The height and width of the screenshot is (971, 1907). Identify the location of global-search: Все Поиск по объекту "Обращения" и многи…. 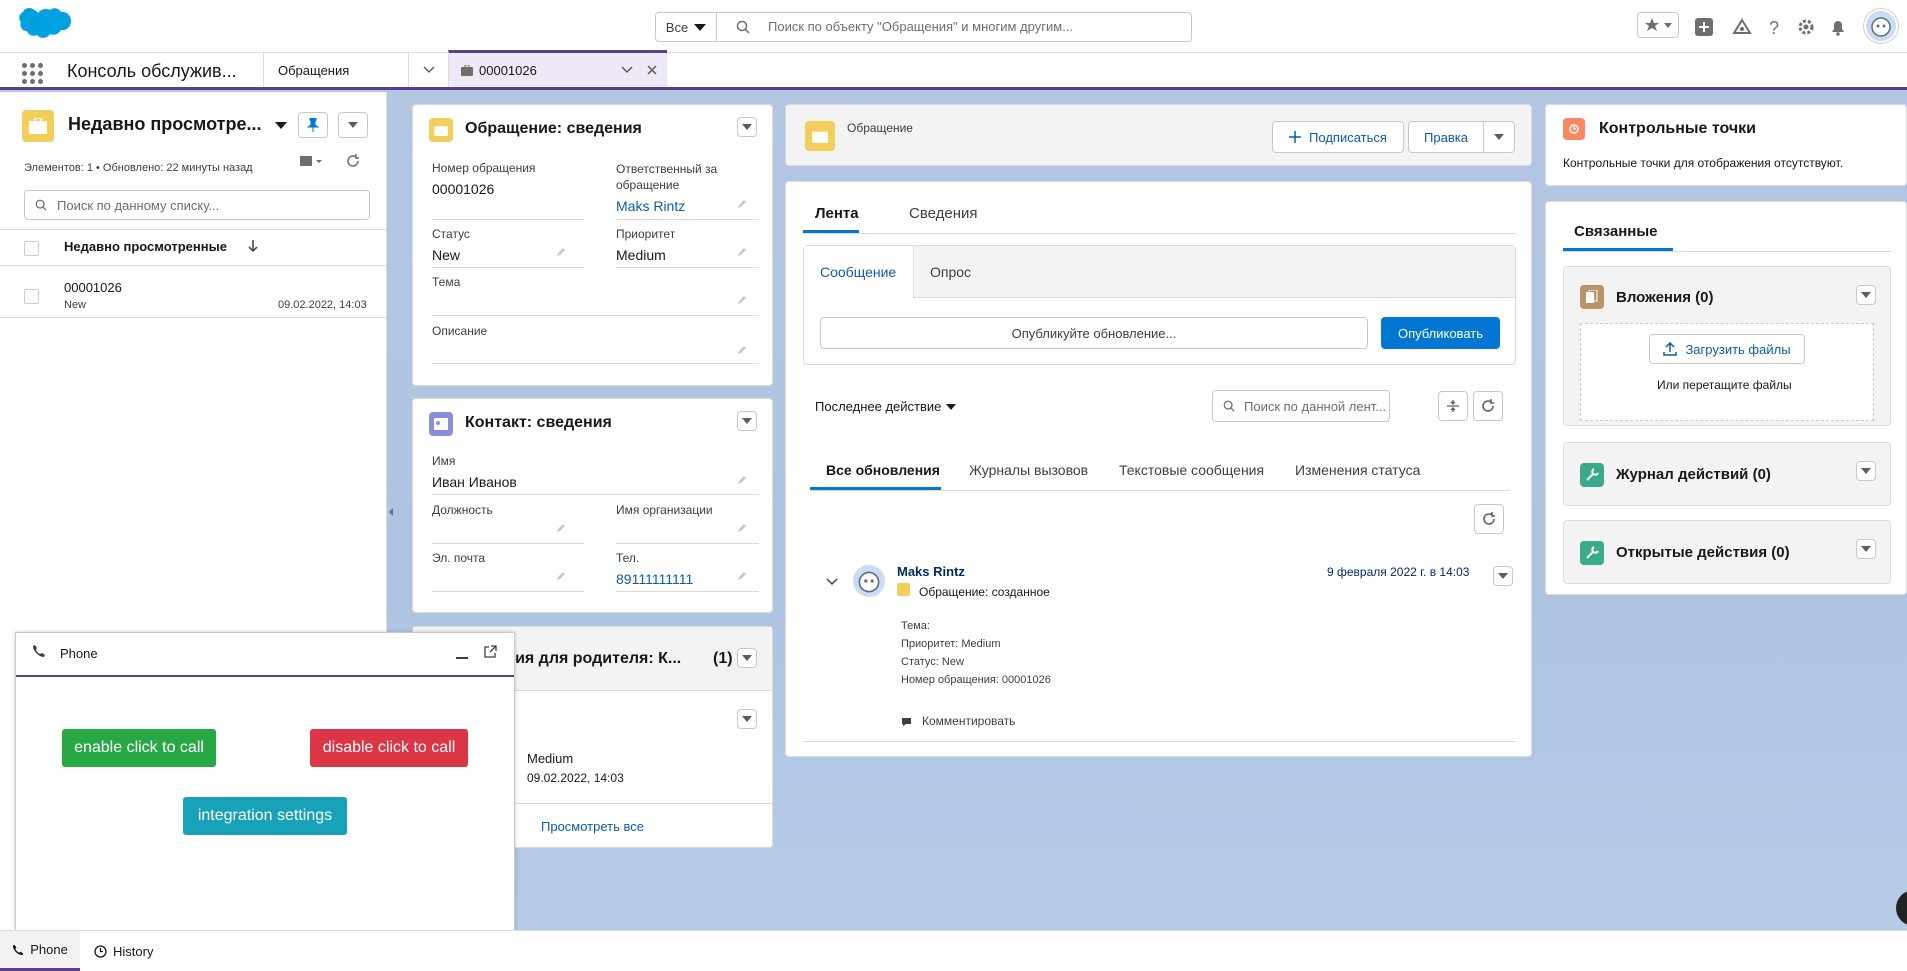
(923, 27).